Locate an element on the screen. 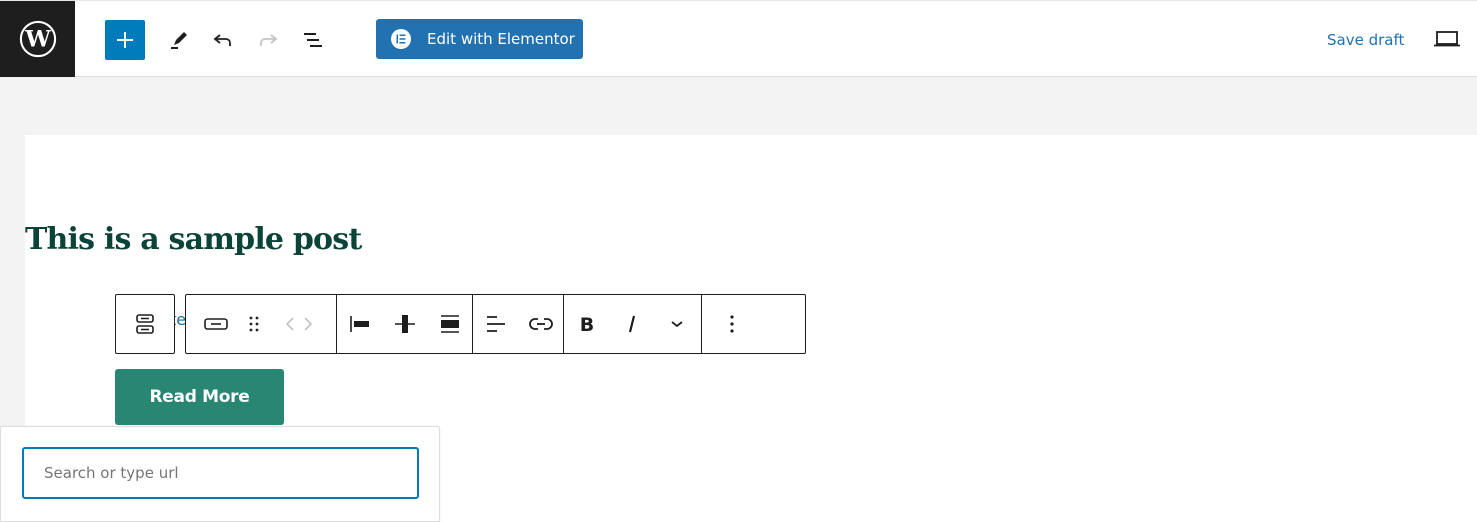  select-parent-buttons-button is located at coordinates (145, 324).